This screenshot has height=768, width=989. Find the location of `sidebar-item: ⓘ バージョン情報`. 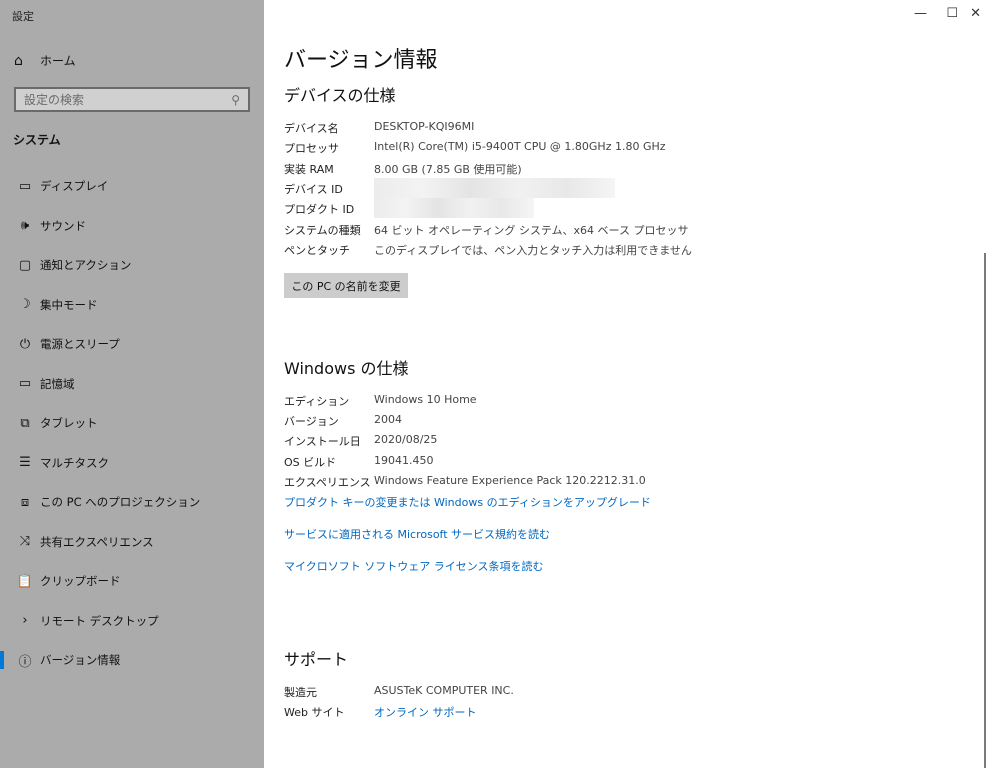

sidebar-item: ⓘ バージョン情報 is located at coordinates (132, 660).